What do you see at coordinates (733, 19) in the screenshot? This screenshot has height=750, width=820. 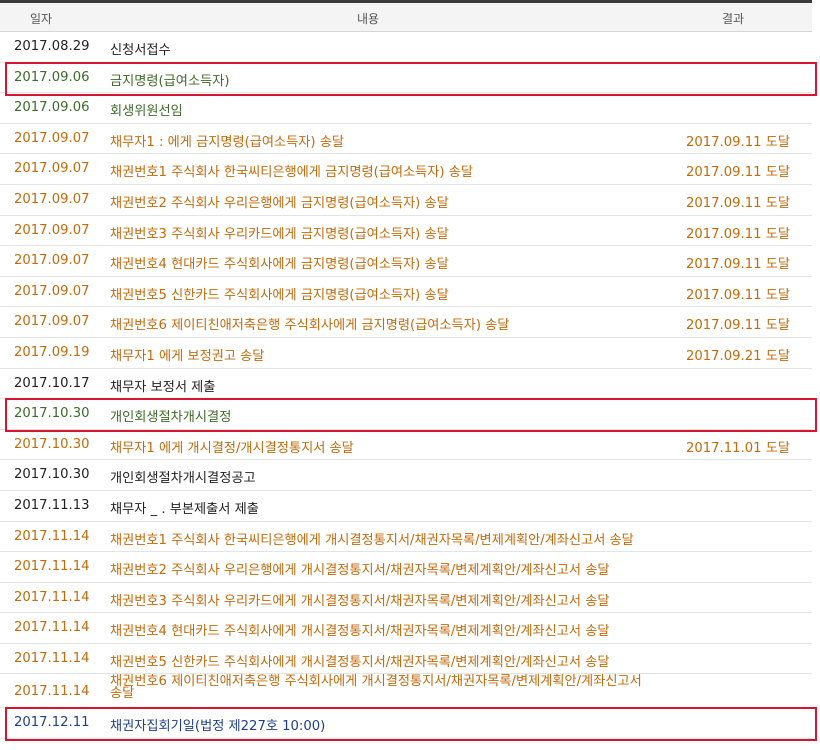 I see `header-result: 결과` at bounding box center [733, 19].